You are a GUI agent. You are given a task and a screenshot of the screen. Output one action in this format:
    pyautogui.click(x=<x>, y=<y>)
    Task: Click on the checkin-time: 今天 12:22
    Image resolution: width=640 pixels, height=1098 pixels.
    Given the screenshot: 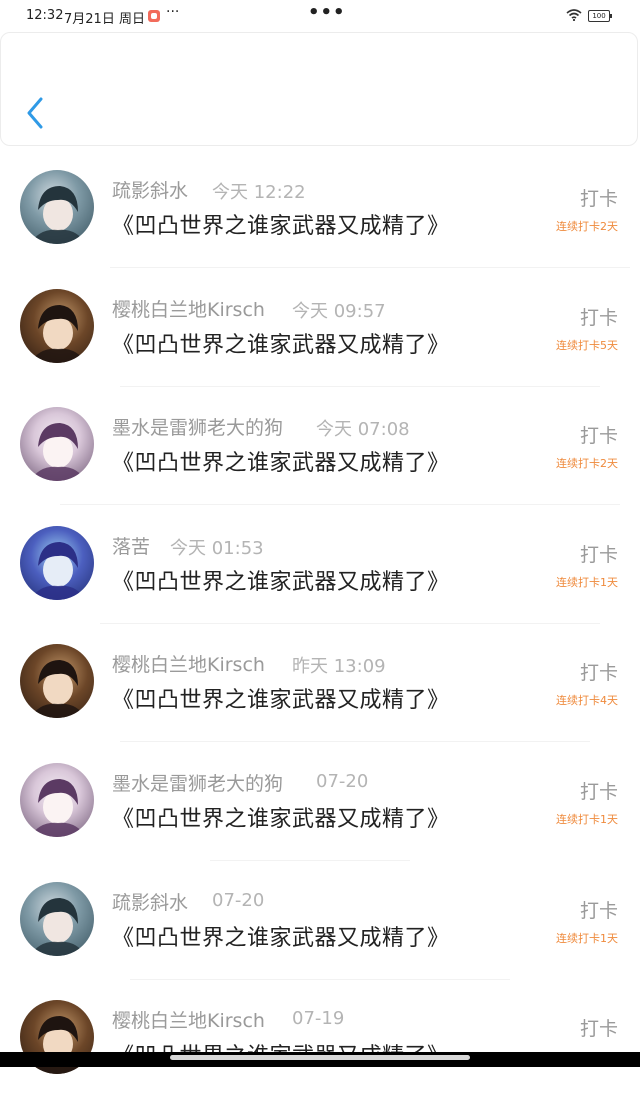 What is the action you would take?
    pyautogui.click(x=259, y=192)
    